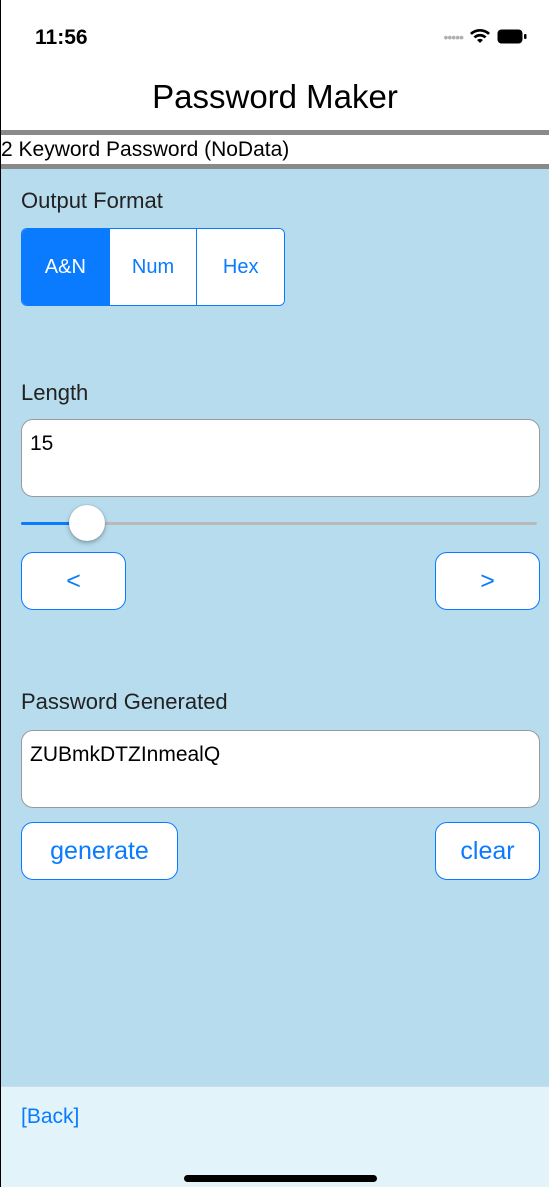  I want to click on decrease-length-button: <, so click(73, 581).